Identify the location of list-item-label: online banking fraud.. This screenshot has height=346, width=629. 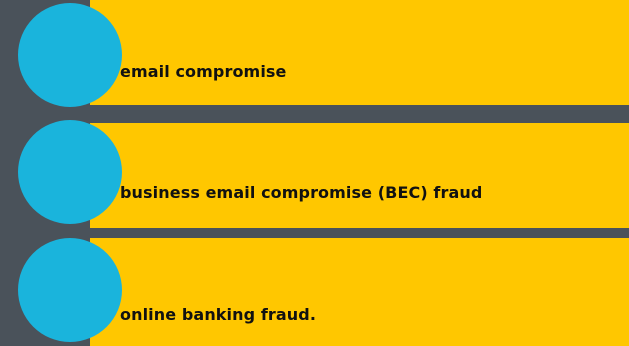
(218, 314).